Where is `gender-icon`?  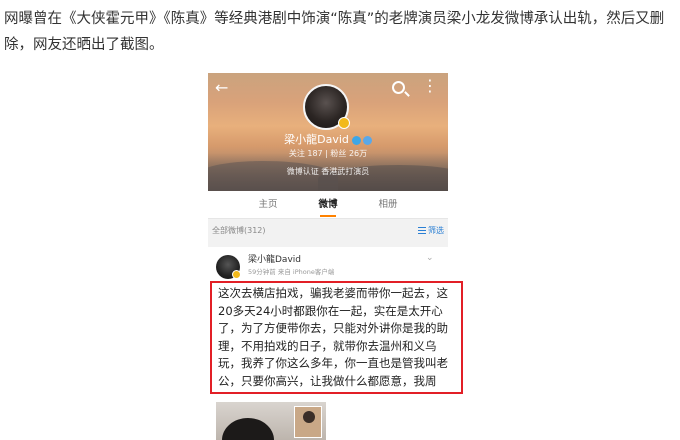
gender-icon is located at coordinates (367, 140).